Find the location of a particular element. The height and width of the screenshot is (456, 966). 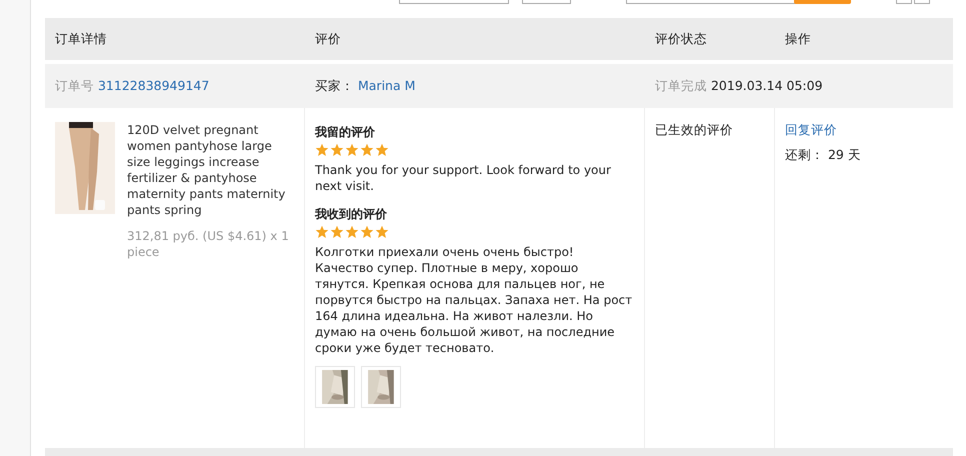

buyer-label: 买家： is located at coordinates (334, 85).